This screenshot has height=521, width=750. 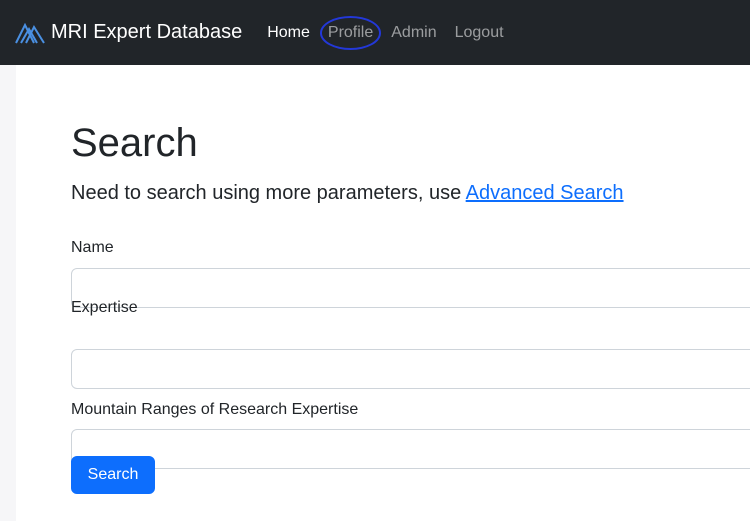 What do you see at coordinates (288, 33) in the screenshot?
I see `nav-home: Home` at bounding box center [288, 33].